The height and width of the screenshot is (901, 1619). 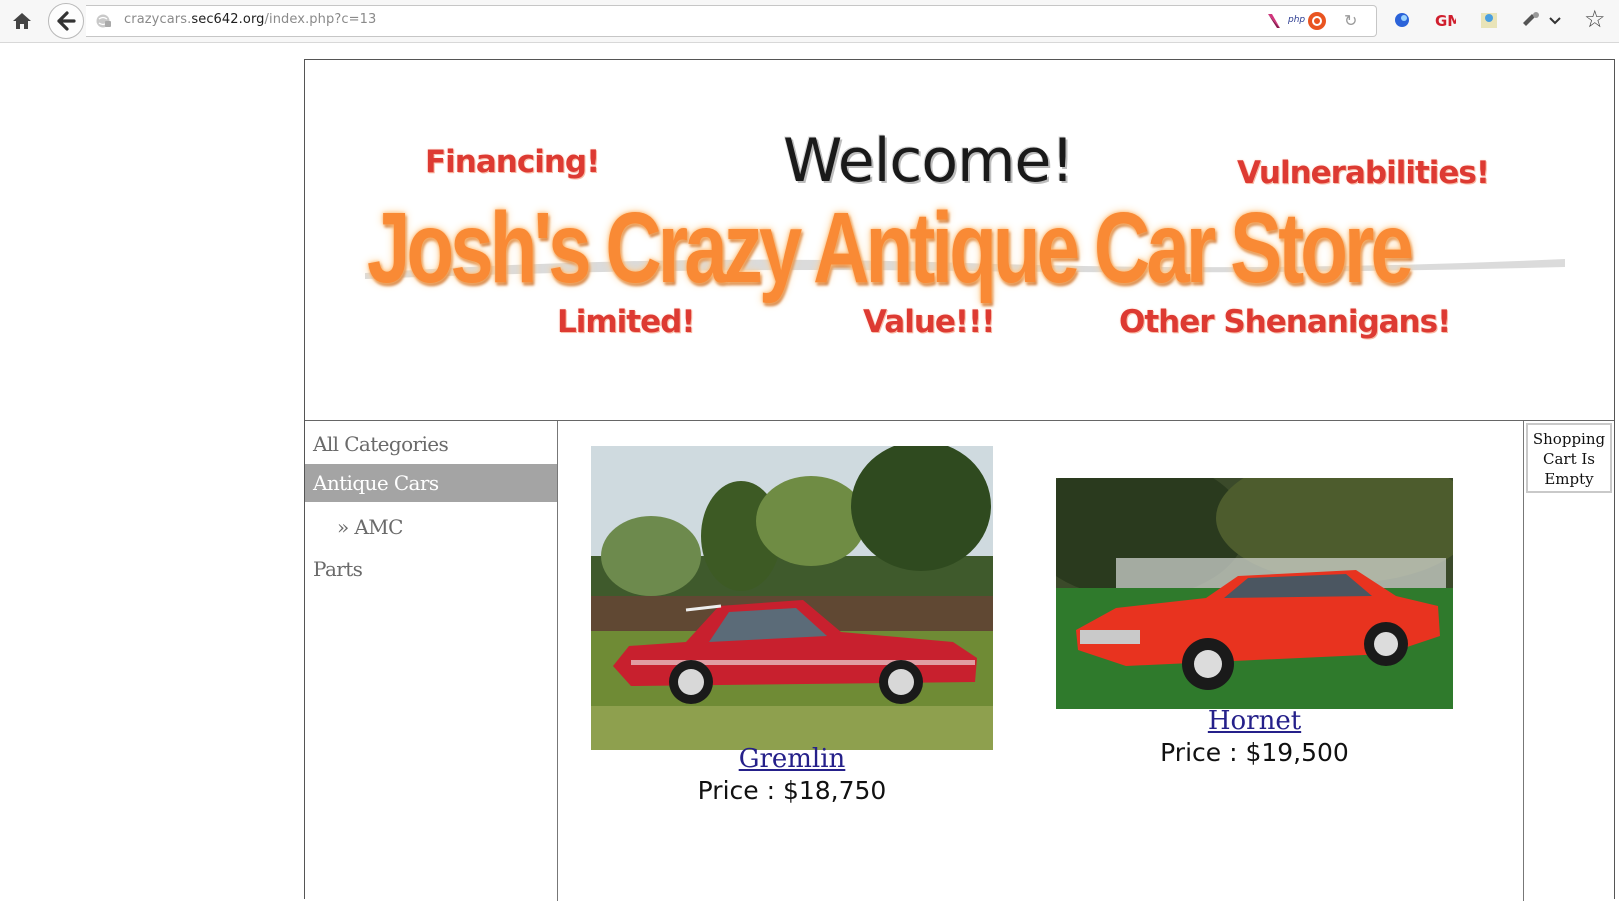 What do you see at coordinates (1363, 173) in the screenshot?
I see `tagline-vulnerabilities: Vulnerabilities!` at bounding box center [1363, 173].